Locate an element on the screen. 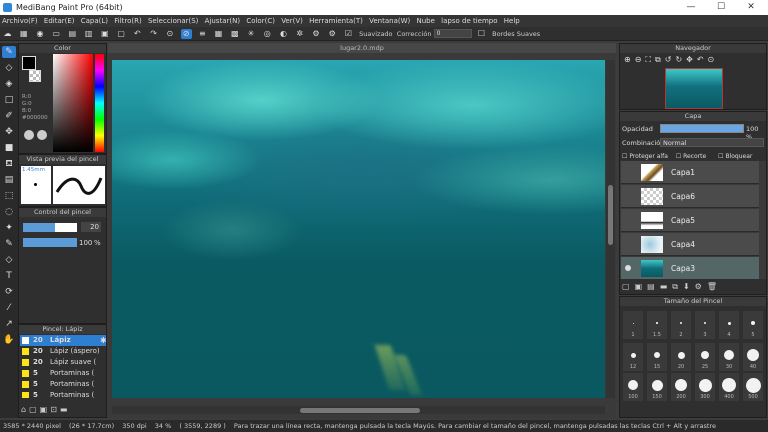 Image resolution: width=768 pixels, height=432 pixels. menu-lapso: lapso de tiempo is located at coordinates (469, 21).